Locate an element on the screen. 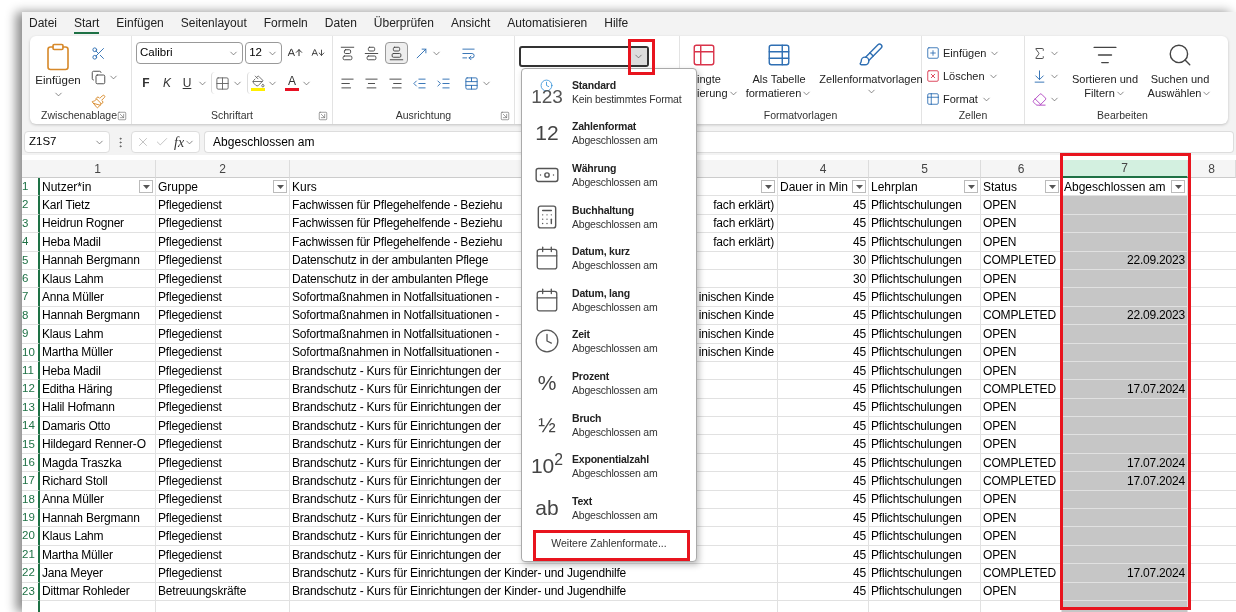  format-glyph-icon: 10$^{2}$ is located at coordinates (547, 466).